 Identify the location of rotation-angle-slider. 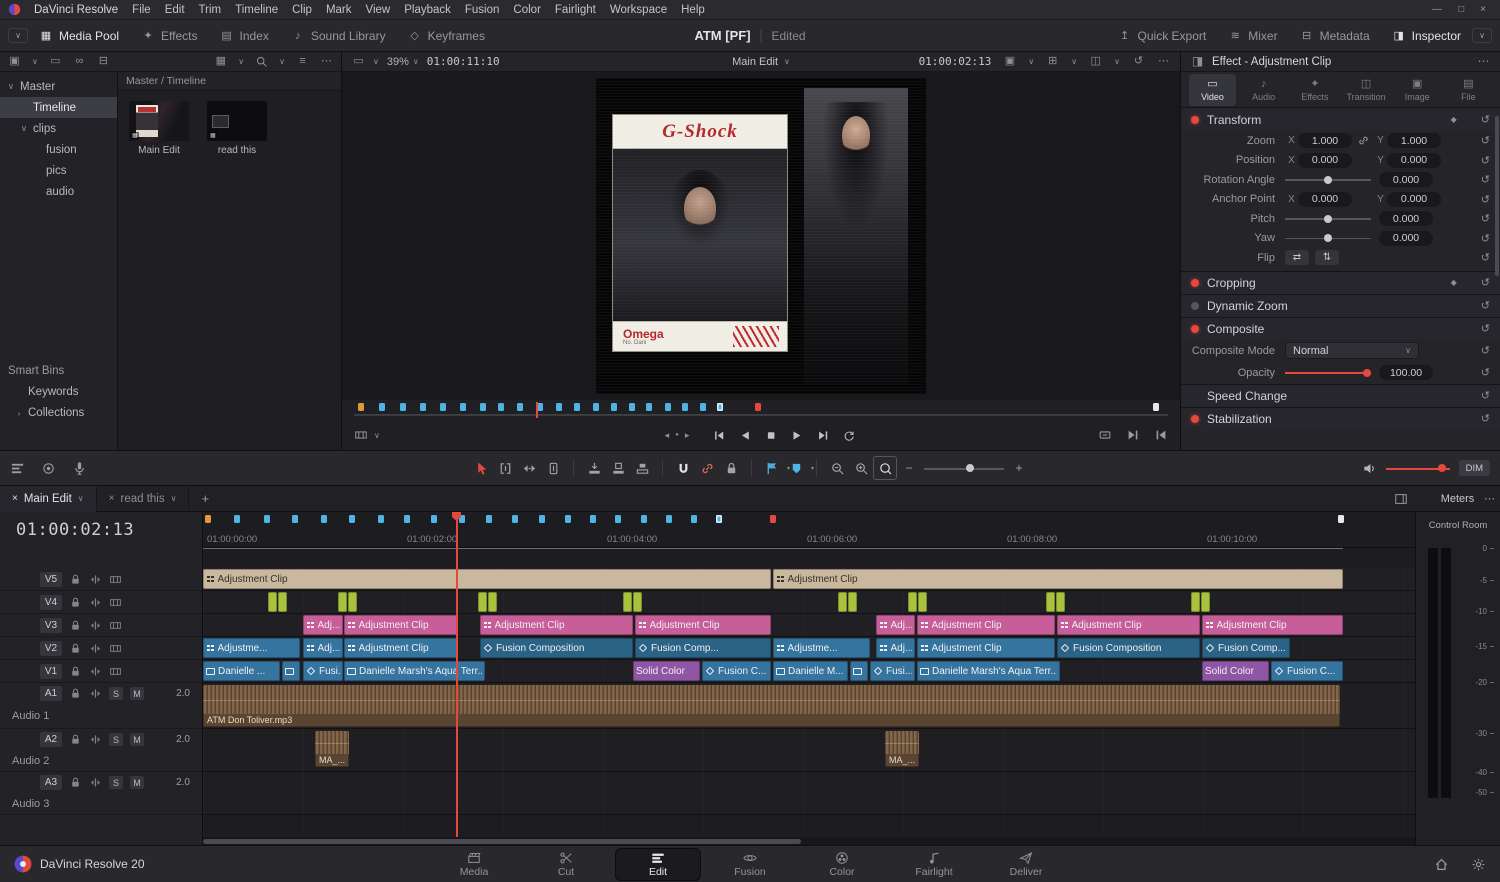
(1328, 180).